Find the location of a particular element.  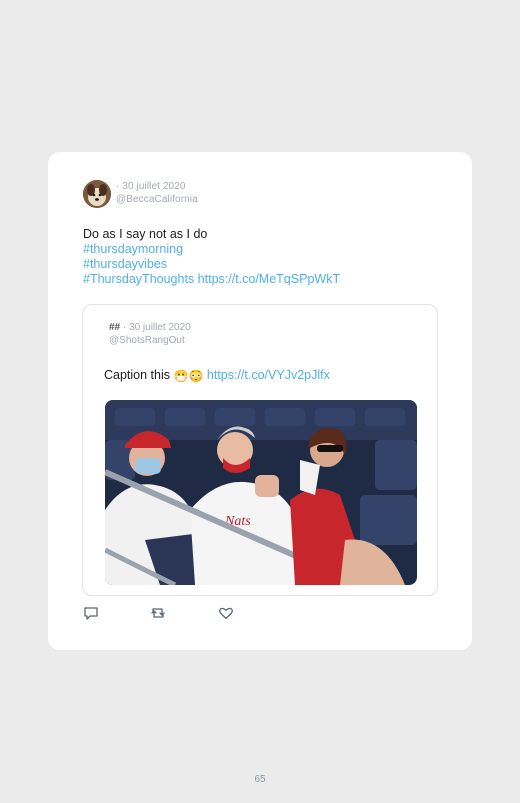

user-avatar is located at coordinates (97, 194).